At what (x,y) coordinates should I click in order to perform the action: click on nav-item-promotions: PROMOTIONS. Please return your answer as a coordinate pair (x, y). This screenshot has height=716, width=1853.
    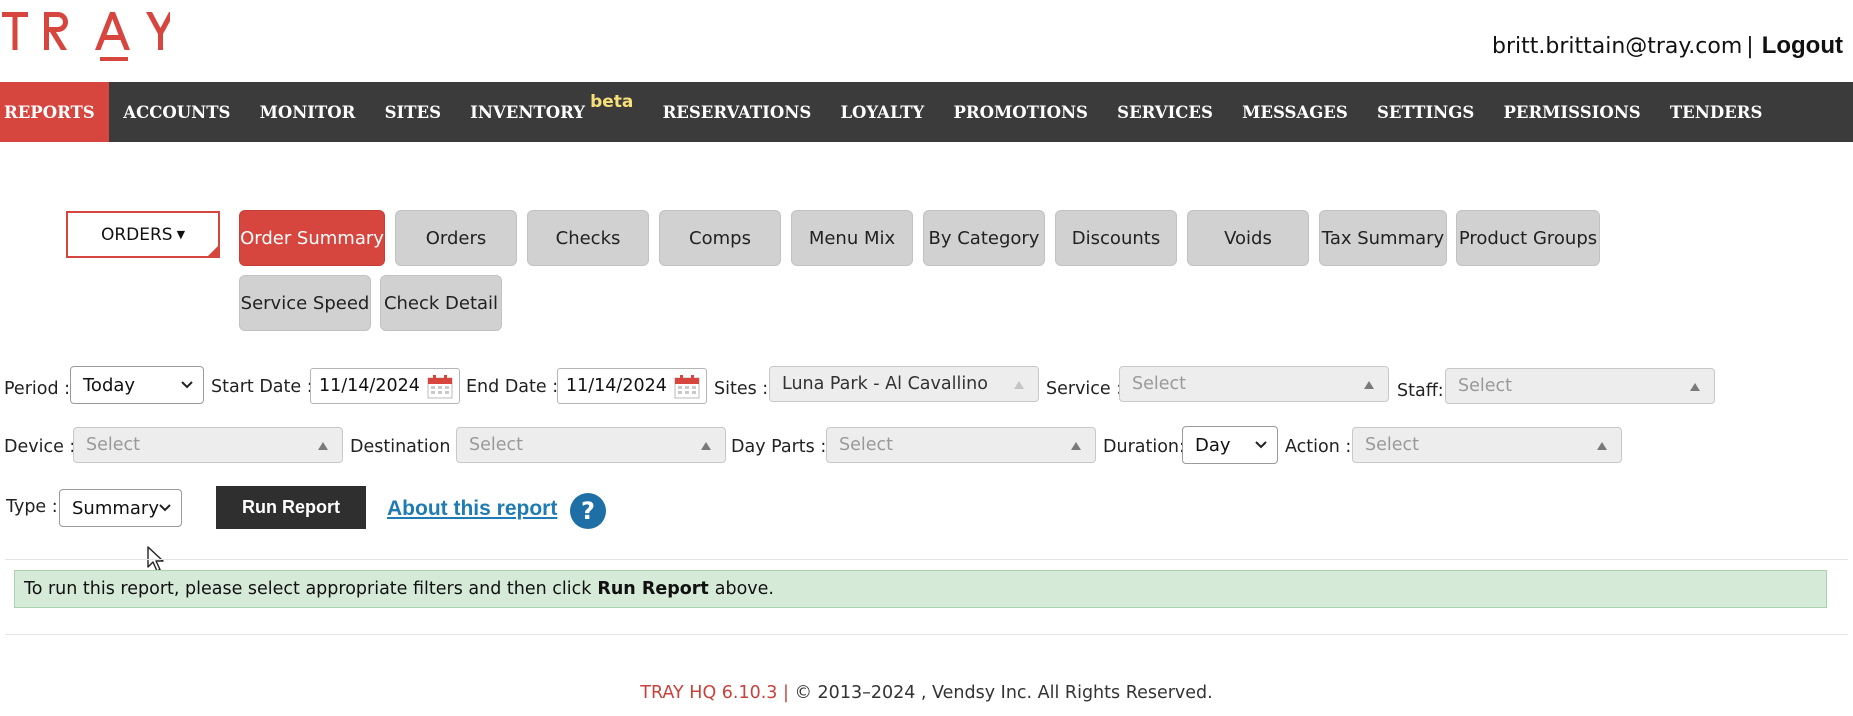
    Looking at the image, I should click on (1021, 112).